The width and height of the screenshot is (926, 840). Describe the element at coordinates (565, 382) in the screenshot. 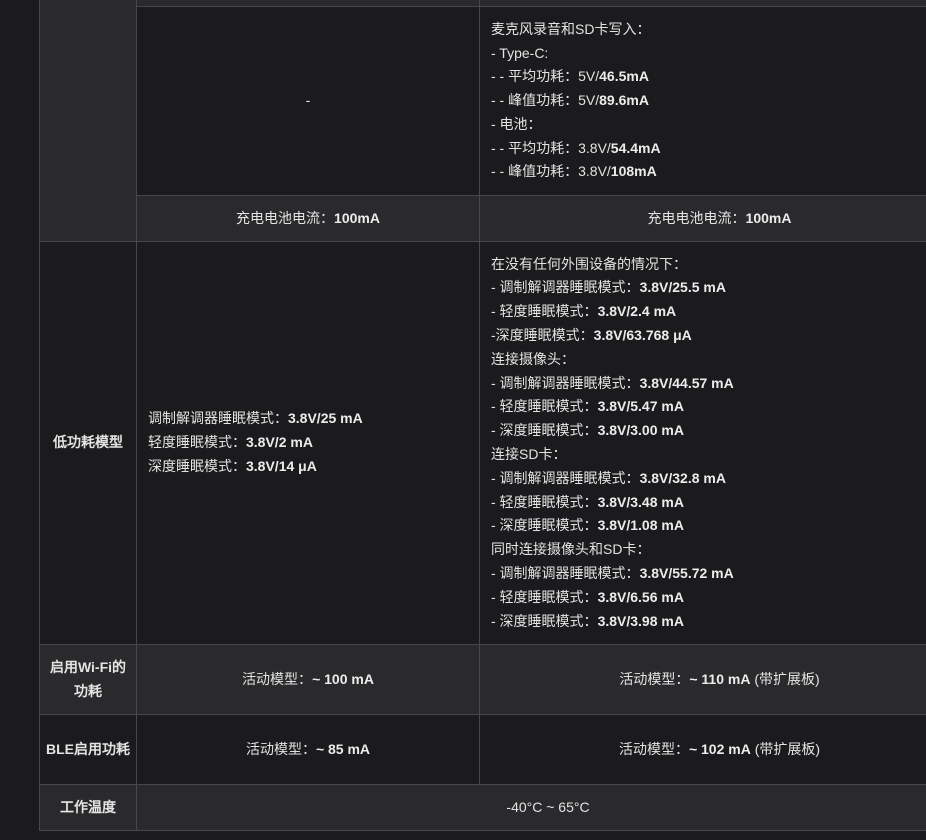

I see `spec-line-label: - 调制解调器睡眠模式：` at that location.